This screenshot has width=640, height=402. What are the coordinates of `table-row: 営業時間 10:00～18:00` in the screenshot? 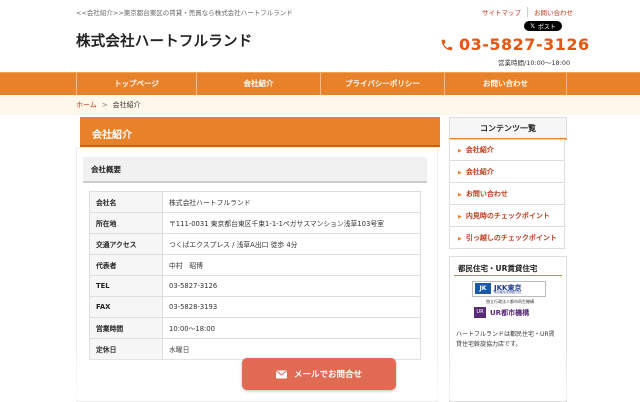 It's located at (255, 328).